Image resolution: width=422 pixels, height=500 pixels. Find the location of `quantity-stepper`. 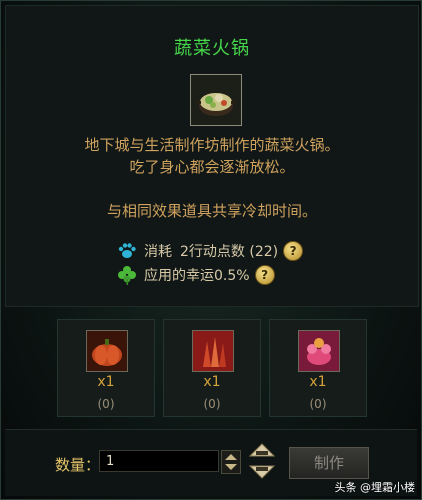

quantity-stepper is located at coordinates (231, 462).